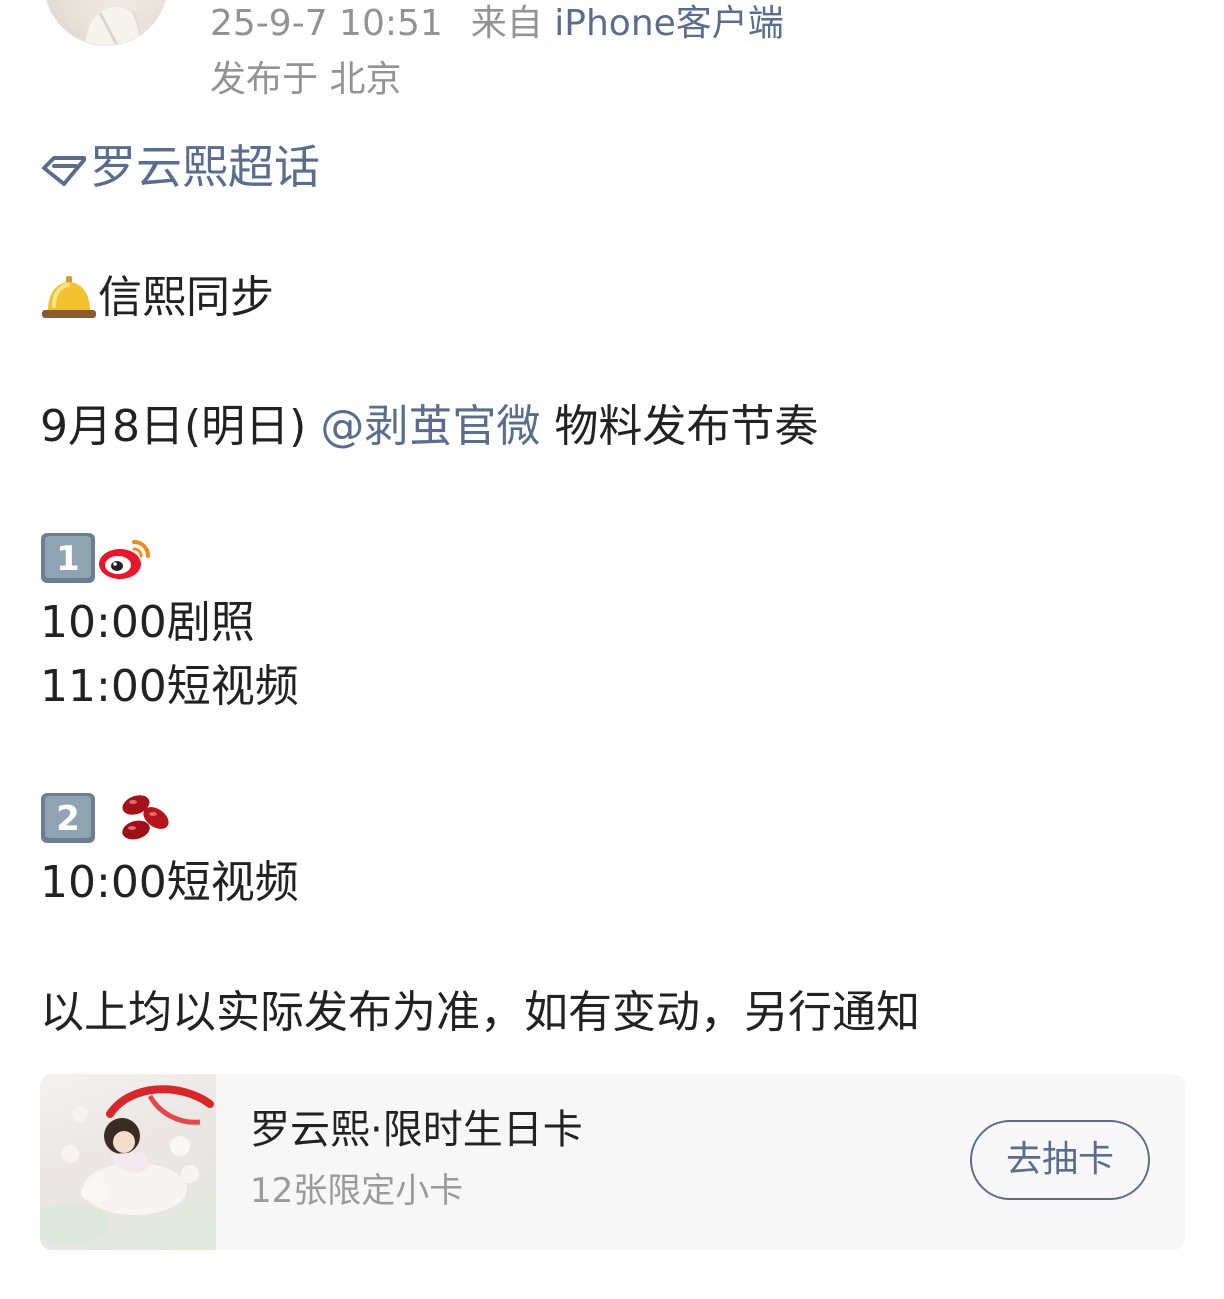  What do you see at coordinates (145, 817) in the screenshot?
I see `red-beans-icon` at bounding box center [145, 817].